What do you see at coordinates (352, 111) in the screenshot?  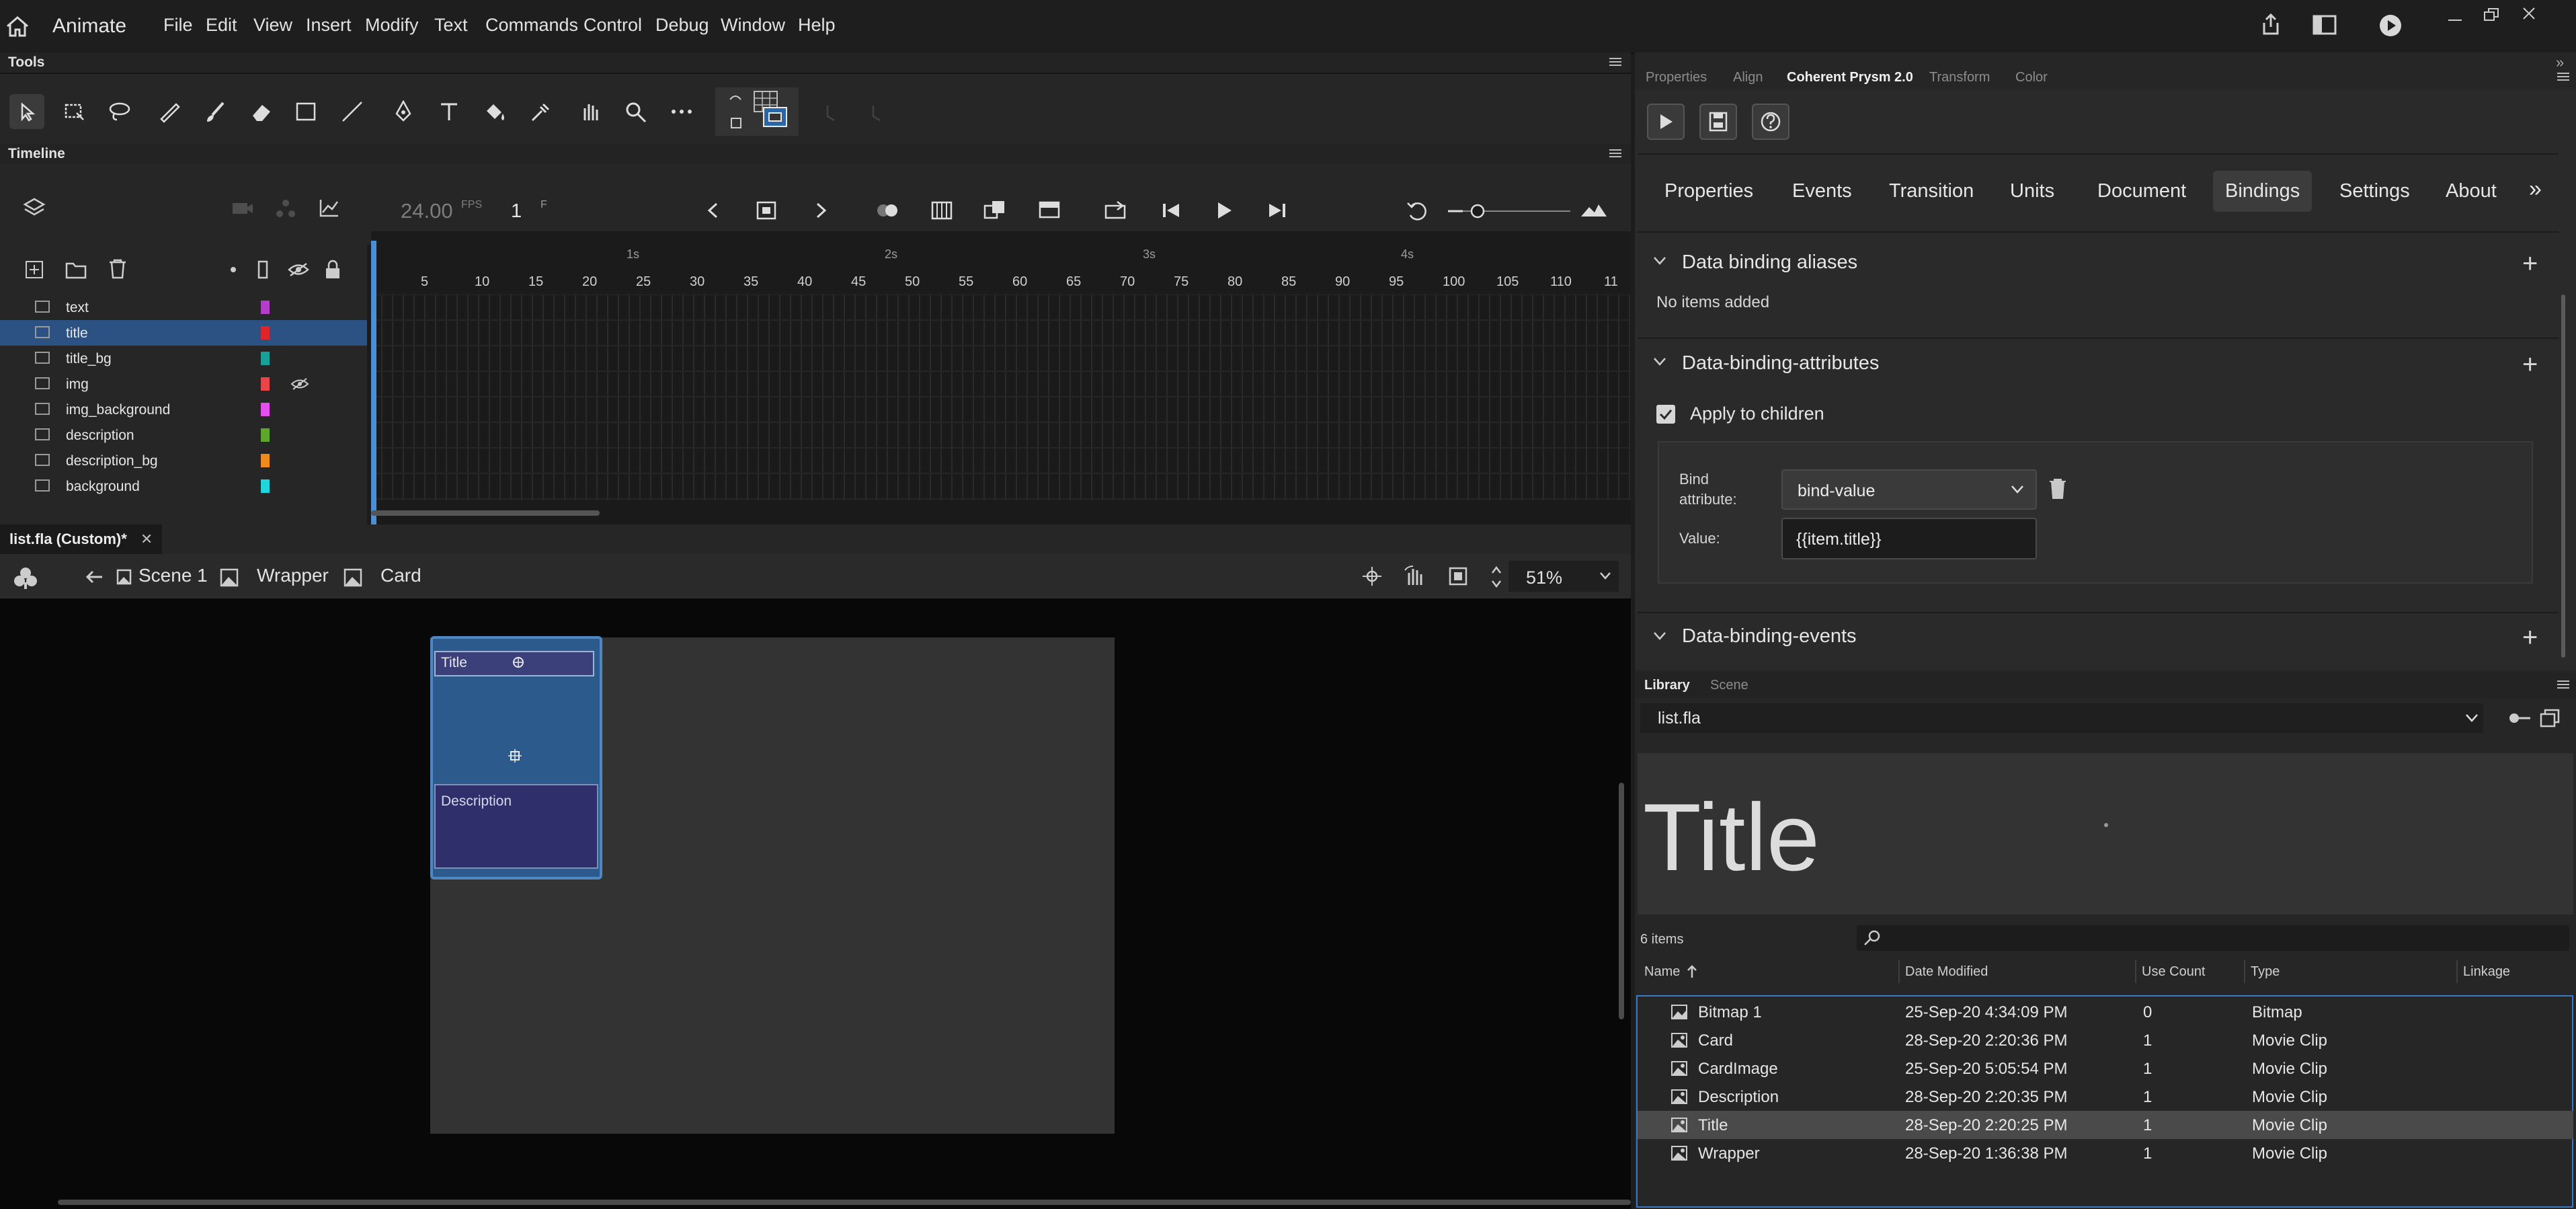 I see `line-tool-icon` at bounding box center [352, 111].